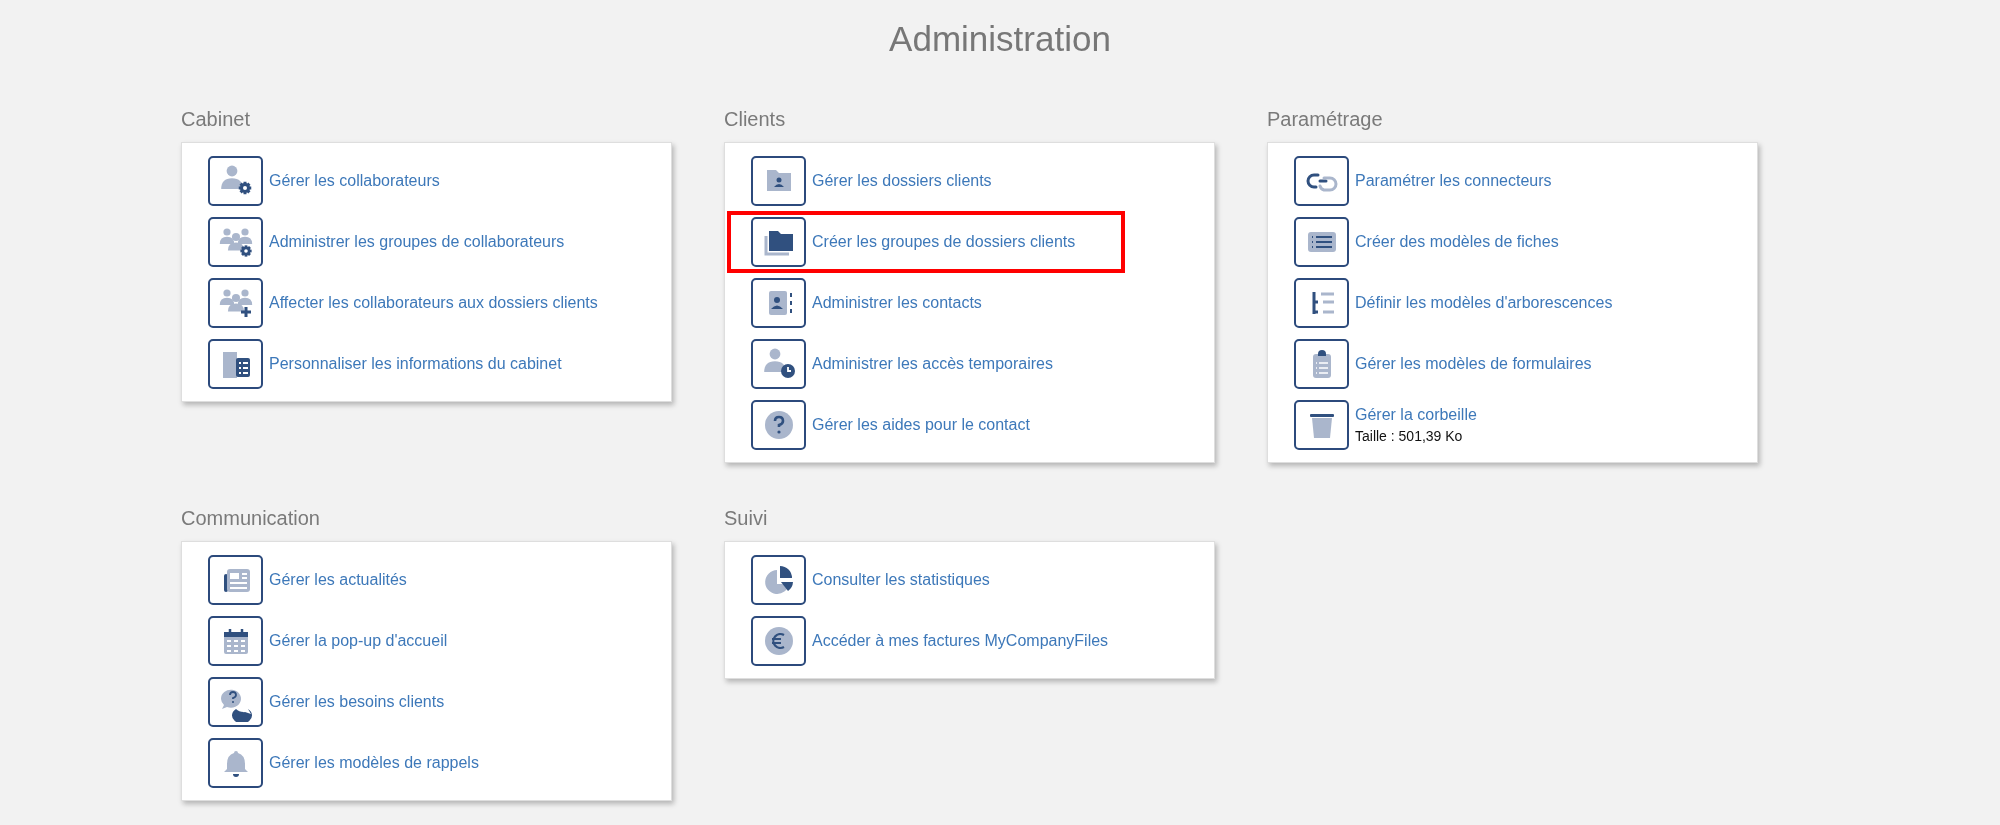  Describe the element at coordinates (960, 641) in the screenshot. I see `admin-link: Accéder à mes factures MyCompanyFiles` at that location.